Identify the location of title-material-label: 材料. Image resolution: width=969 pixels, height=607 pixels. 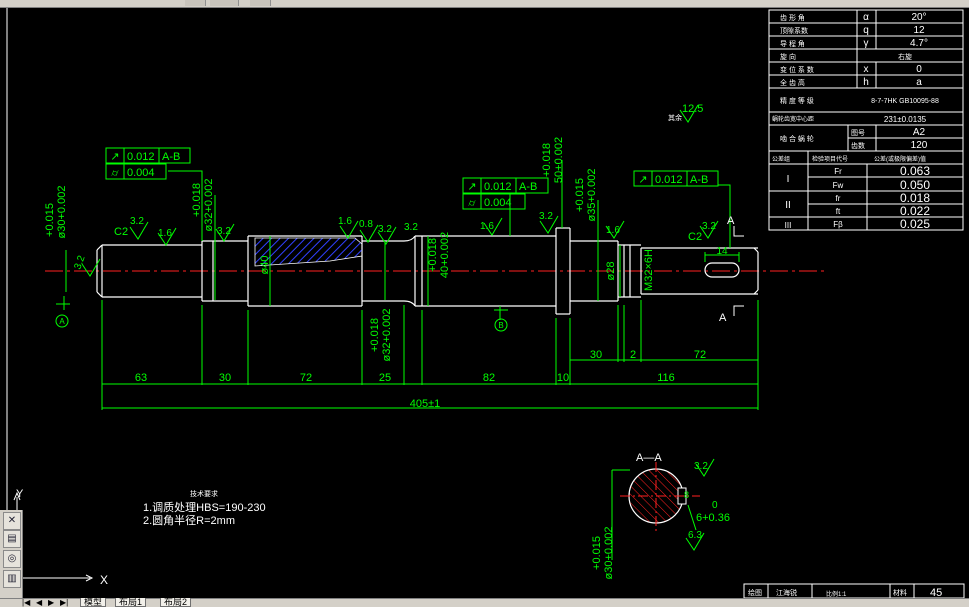
(900, 592).